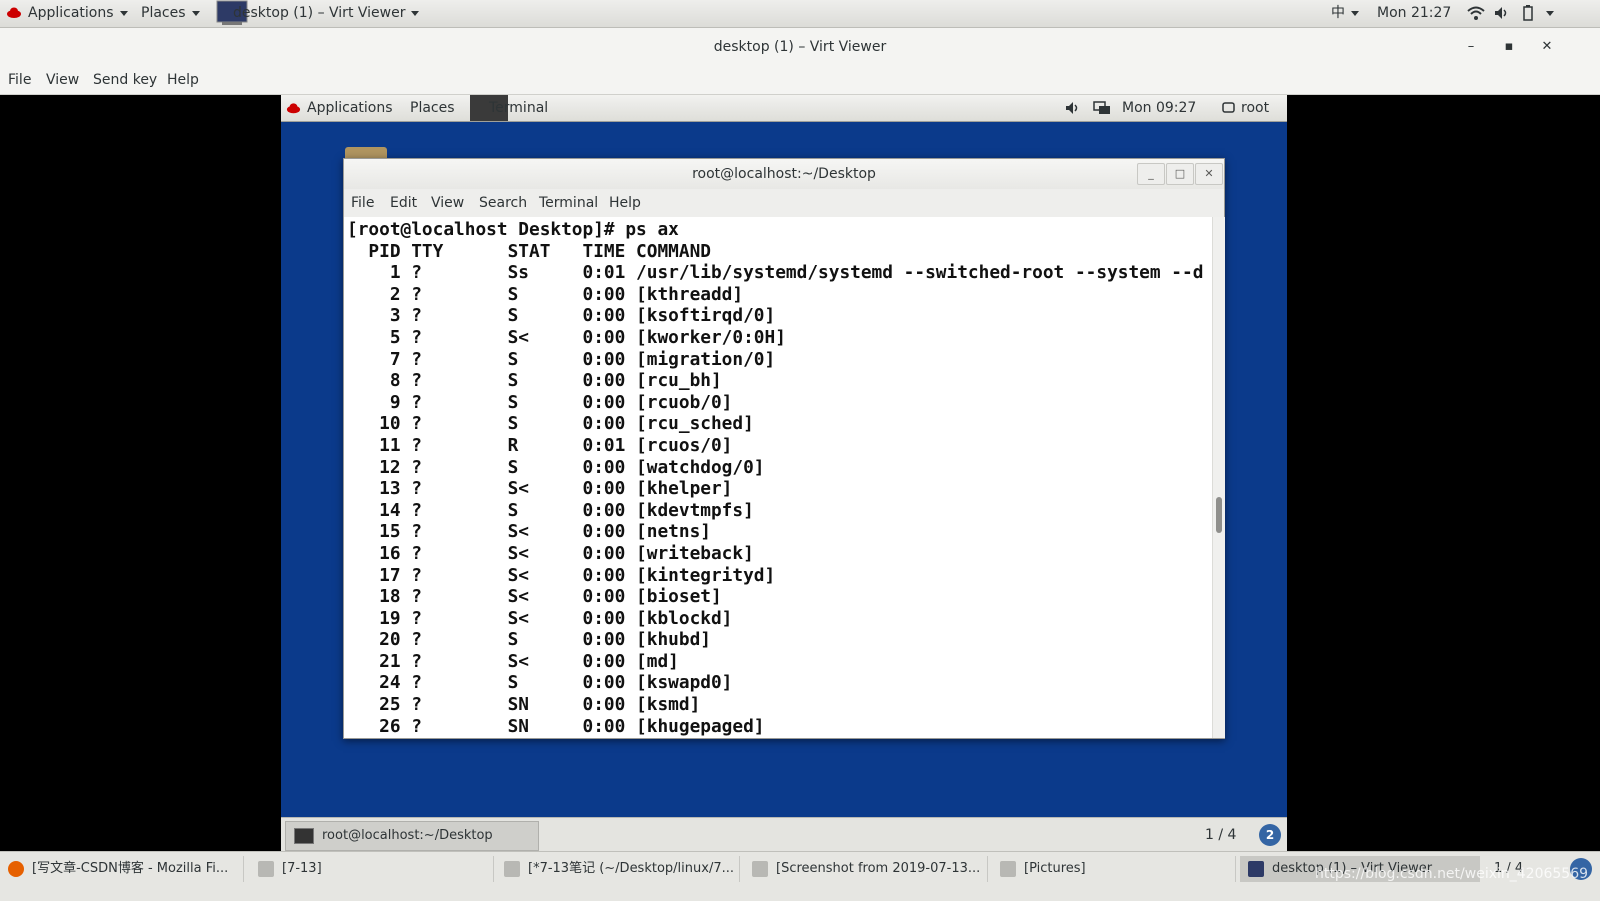  What do you see at coordinates (1102, 108) in the screenshot?
I see `guest-network-icon` at bounding box center [1102, 108].